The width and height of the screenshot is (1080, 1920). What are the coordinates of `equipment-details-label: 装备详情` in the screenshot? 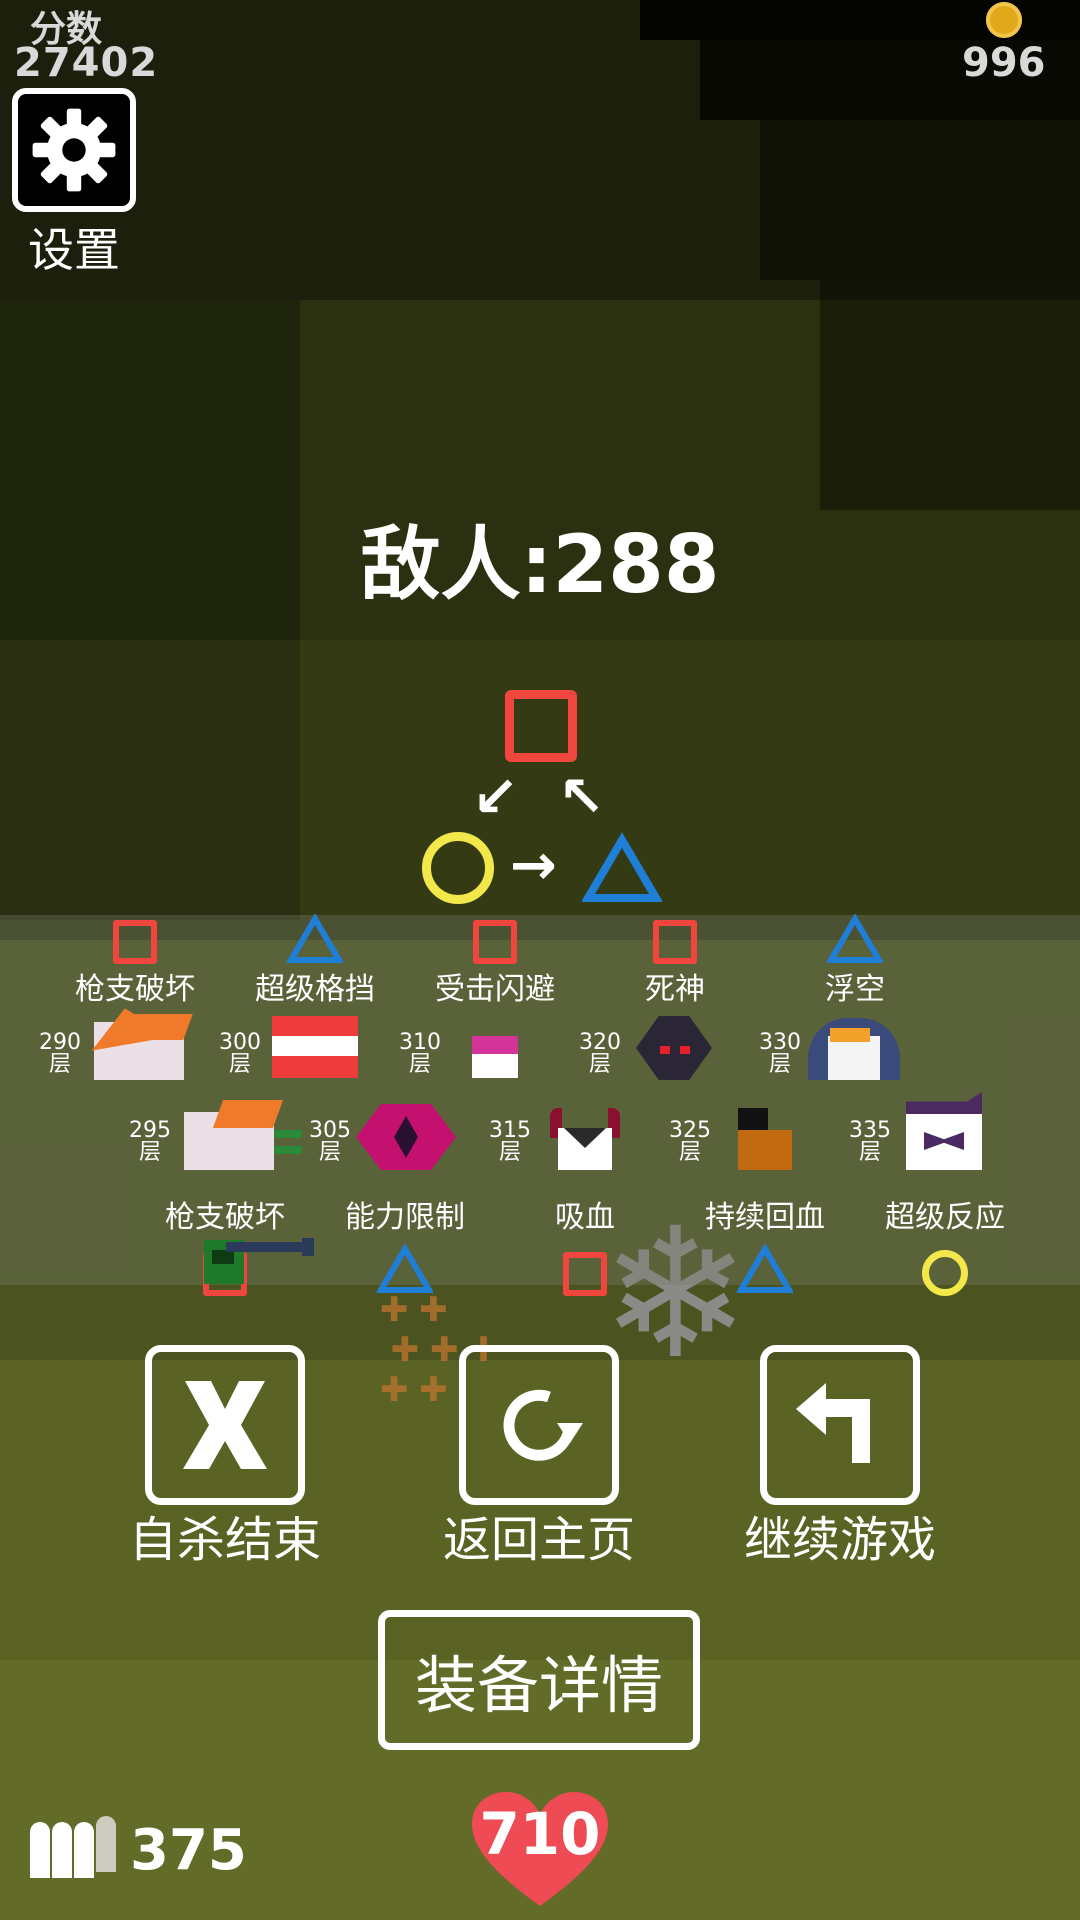 It's located at (538, 1685).